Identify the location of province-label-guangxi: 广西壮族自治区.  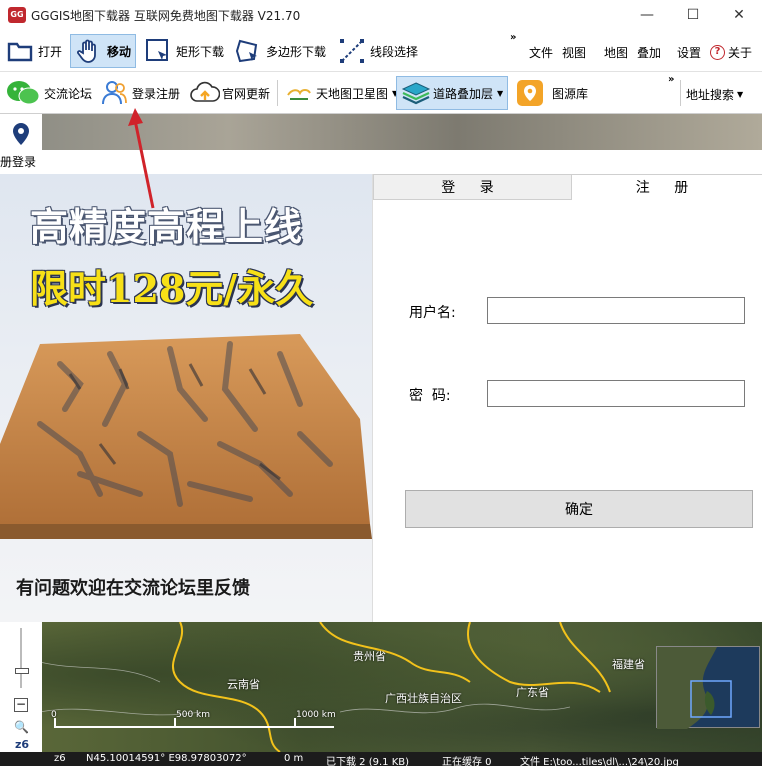
(423, 698).